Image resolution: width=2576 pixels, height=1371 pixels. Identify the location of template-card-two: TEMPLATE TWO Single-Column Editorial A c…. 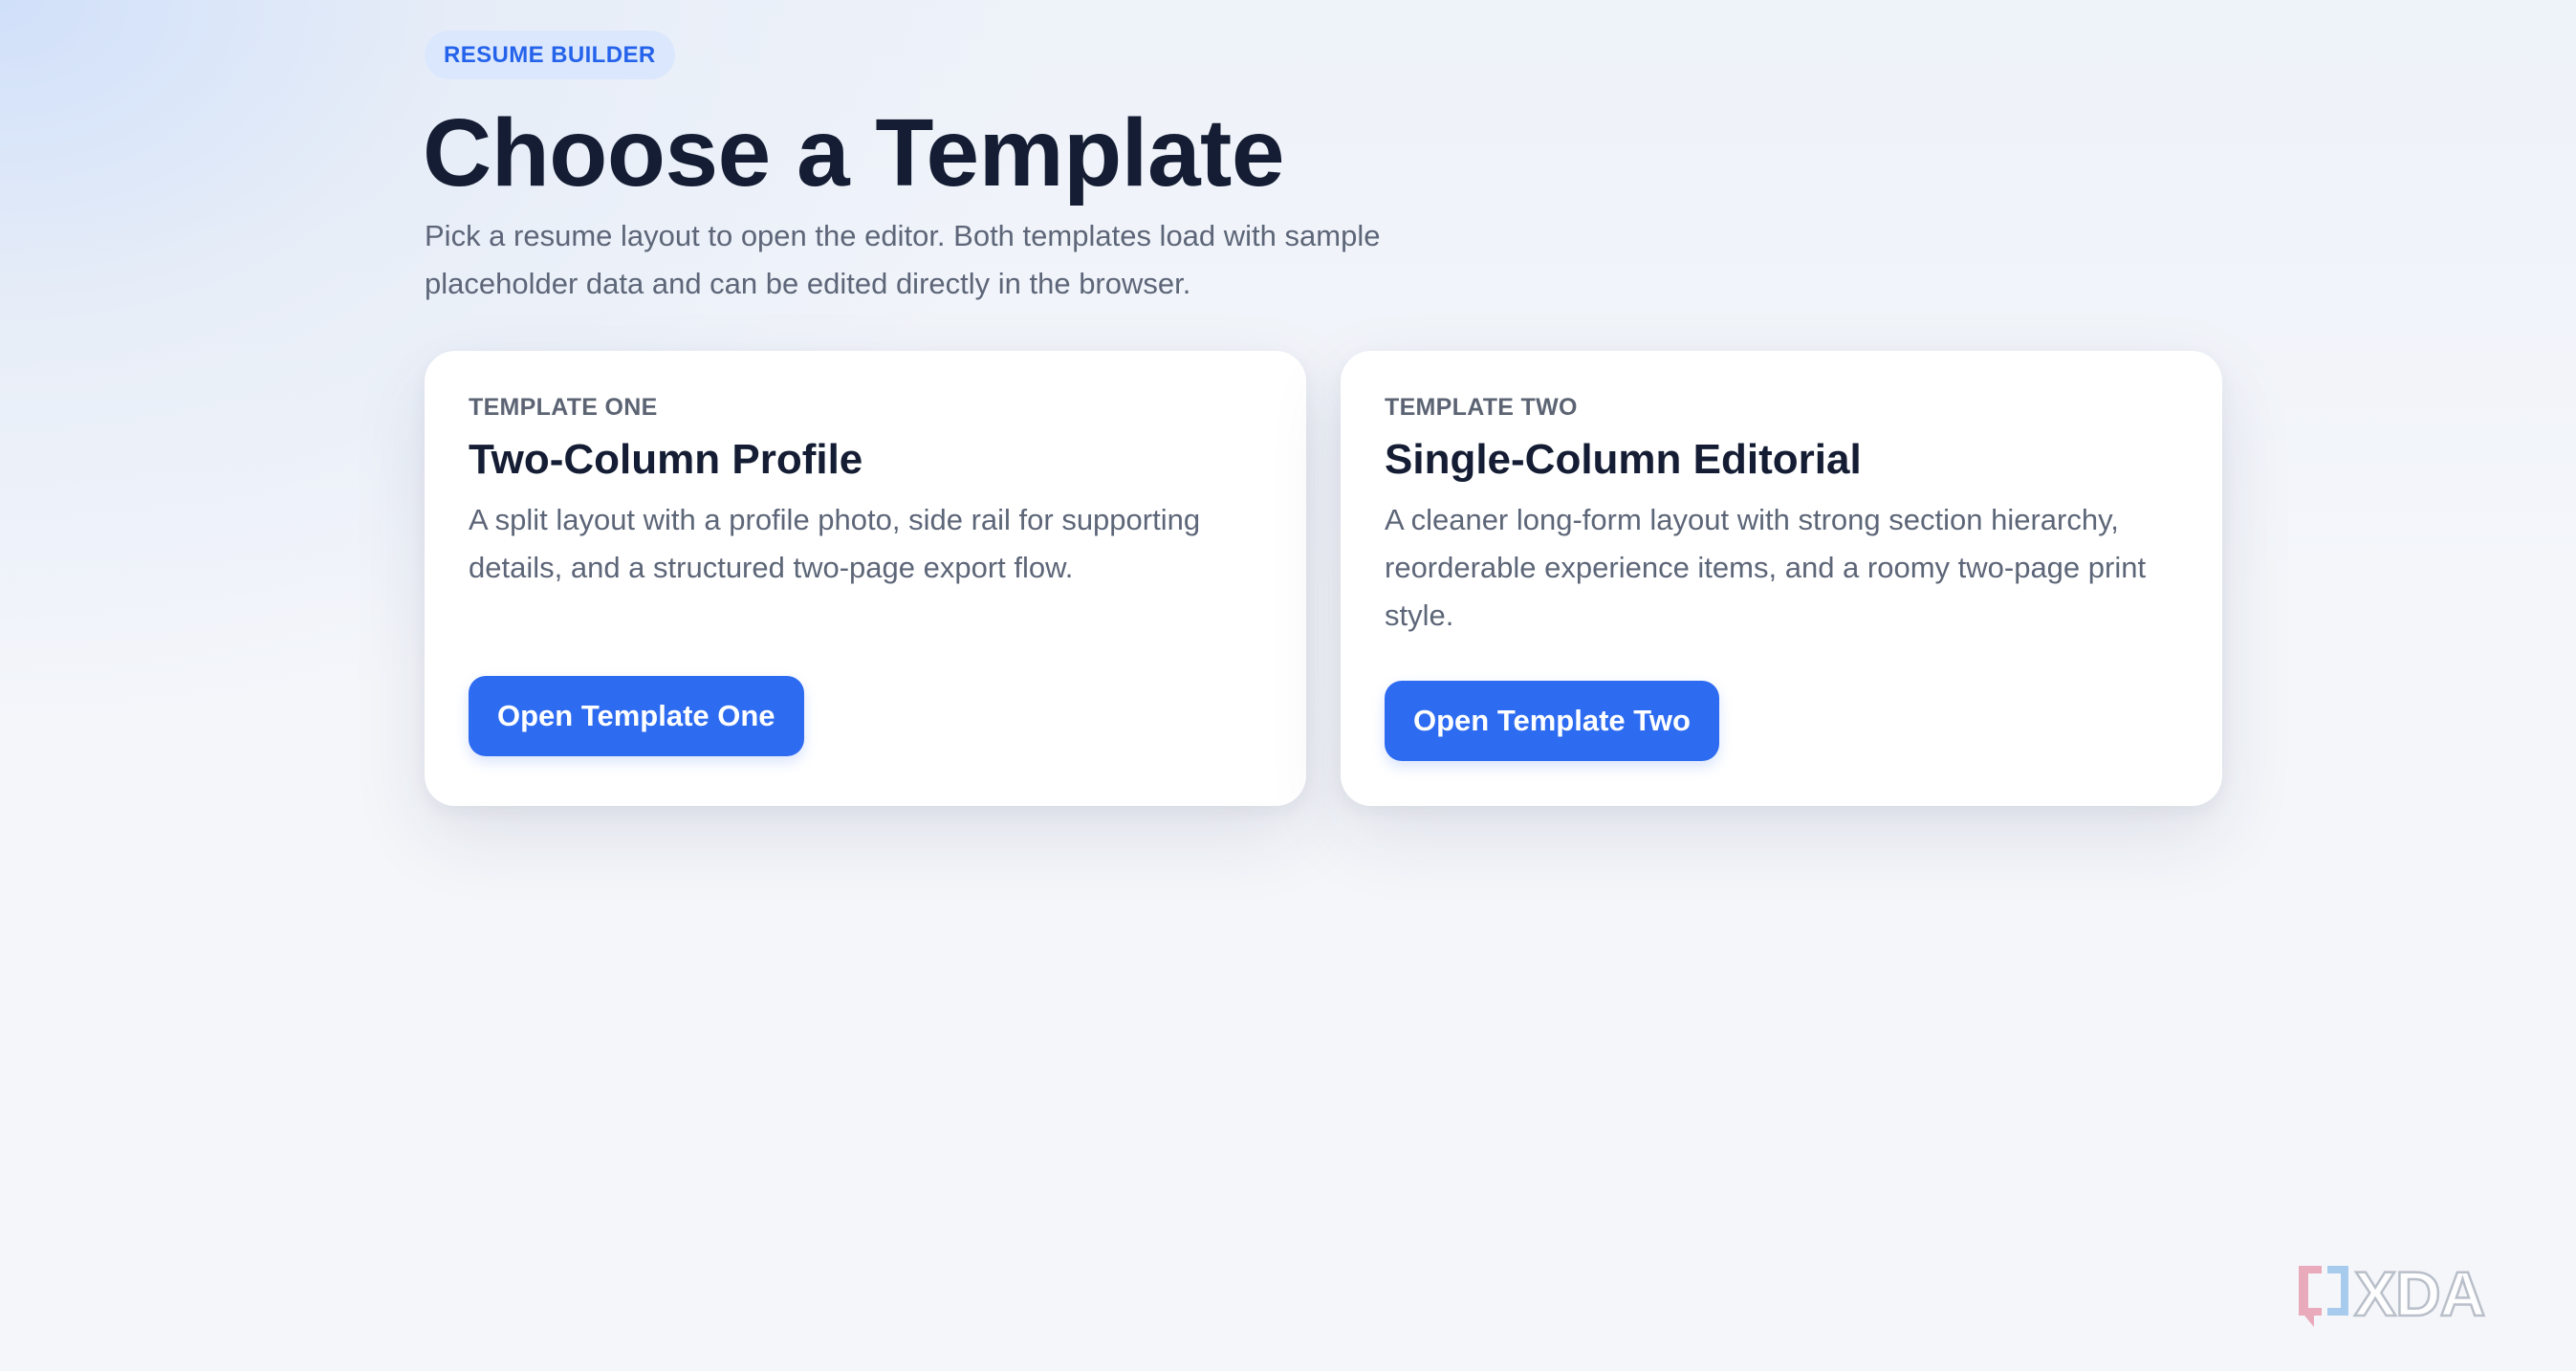
(1781, 578).